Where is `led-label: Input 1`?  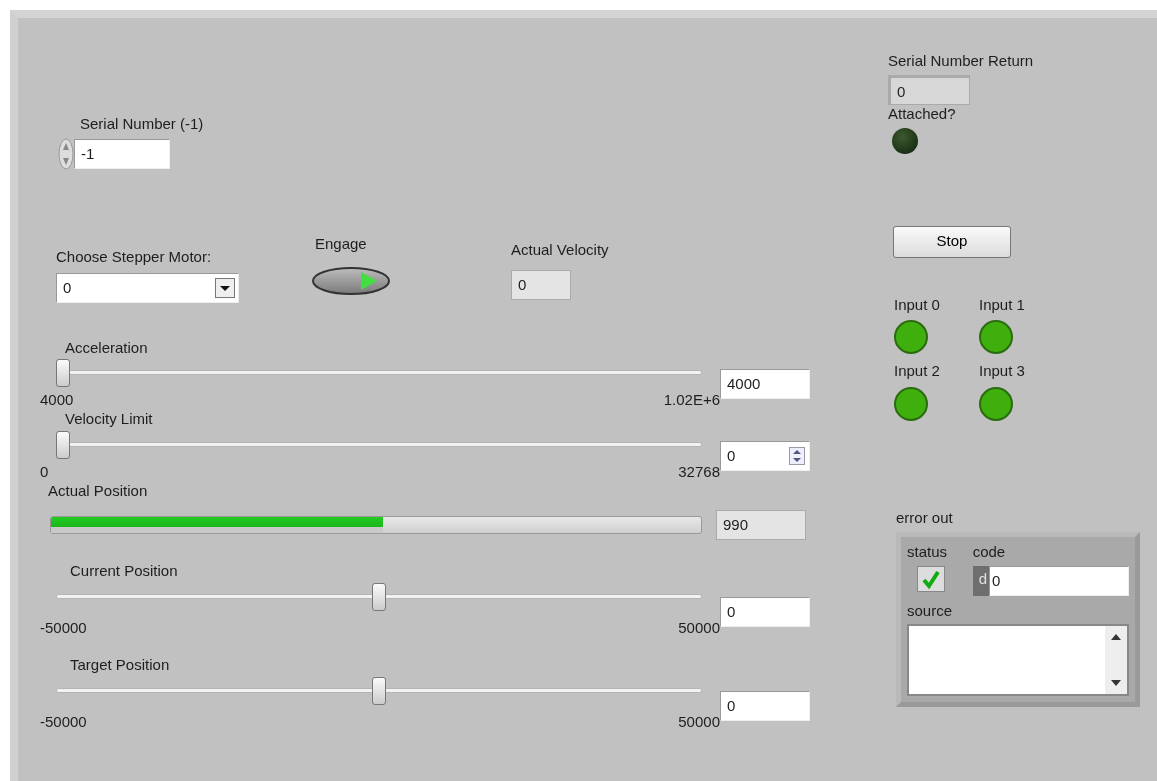
led-label: Input 1 is located at coordinates (1002, 305).